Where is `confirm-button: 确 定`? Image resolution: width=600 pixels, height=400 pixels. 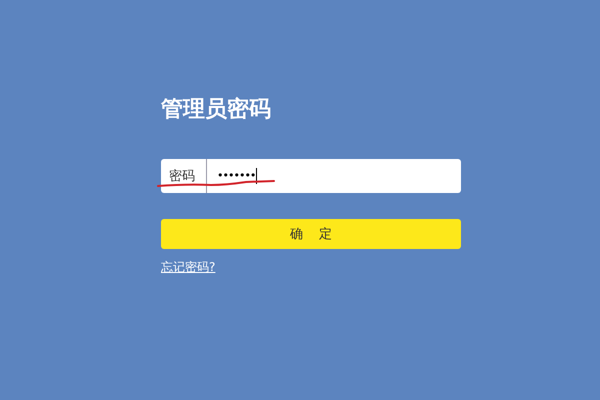
confirm-button: 确 定 is located at coordinates (311, 234).